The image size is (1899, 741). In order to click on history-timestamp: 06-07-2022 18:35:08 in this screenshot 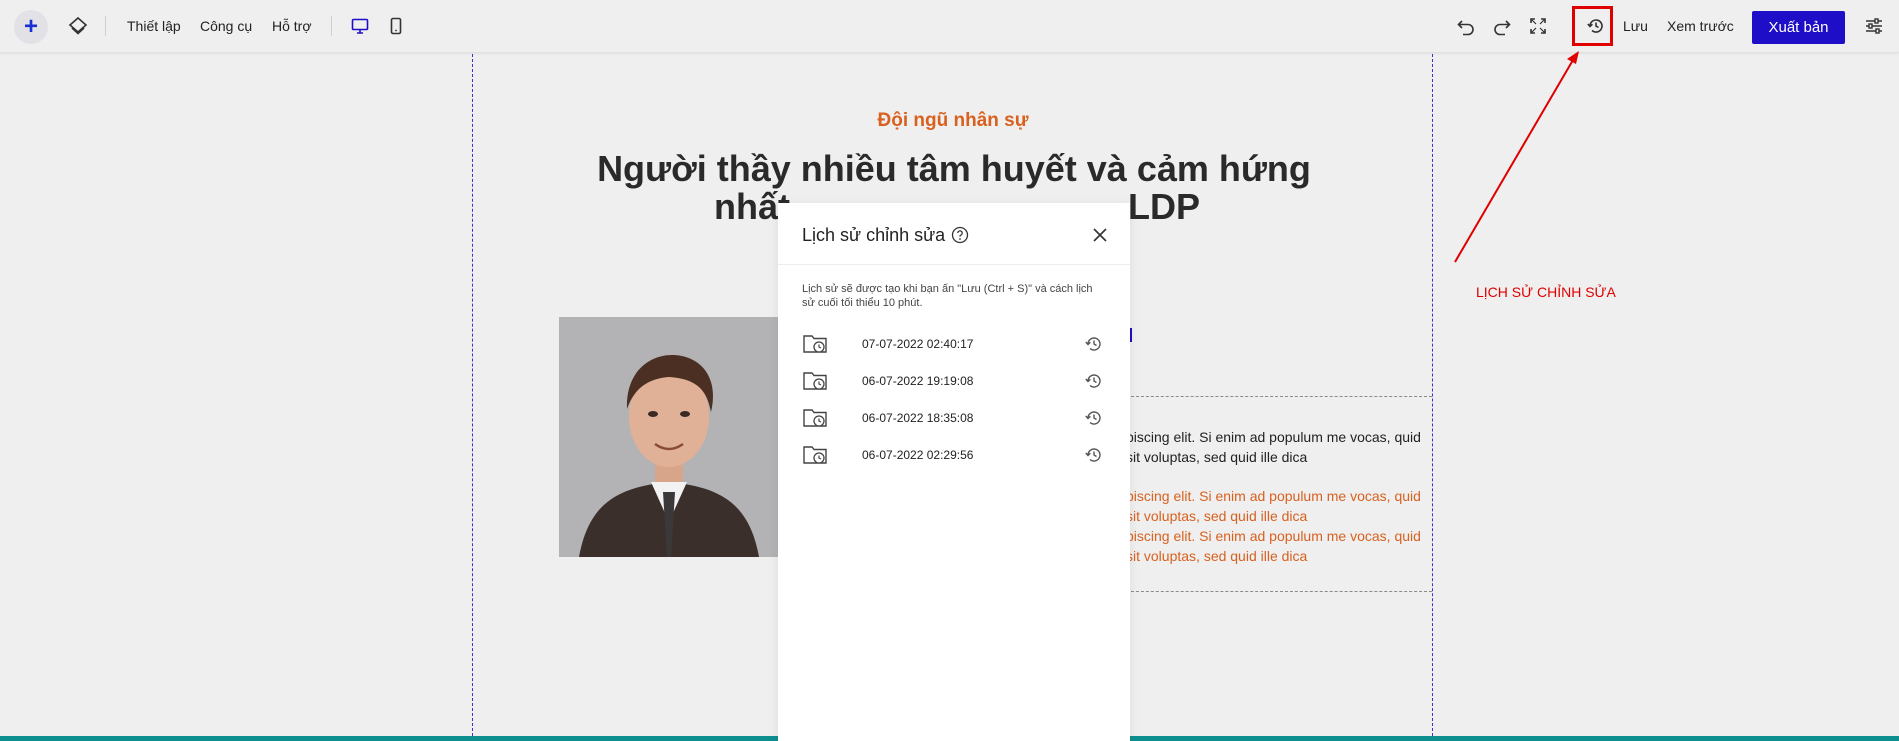, I will do `click(918, 418)`.